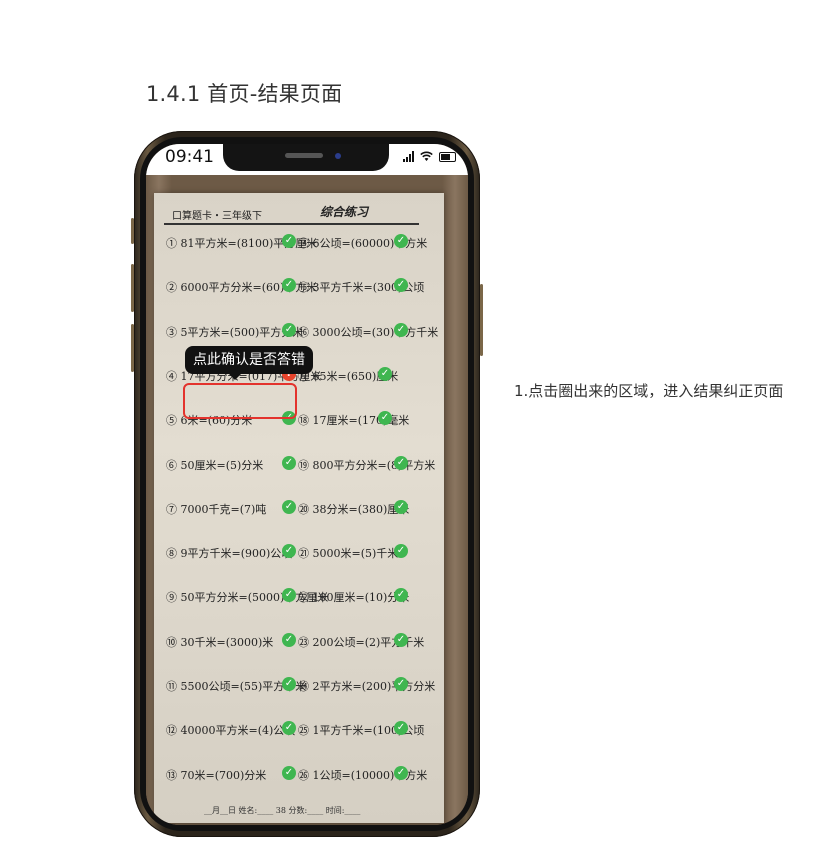 The height and width of the screenshot is (846, 835). I want to click on battery-icon, so click(447, 156).